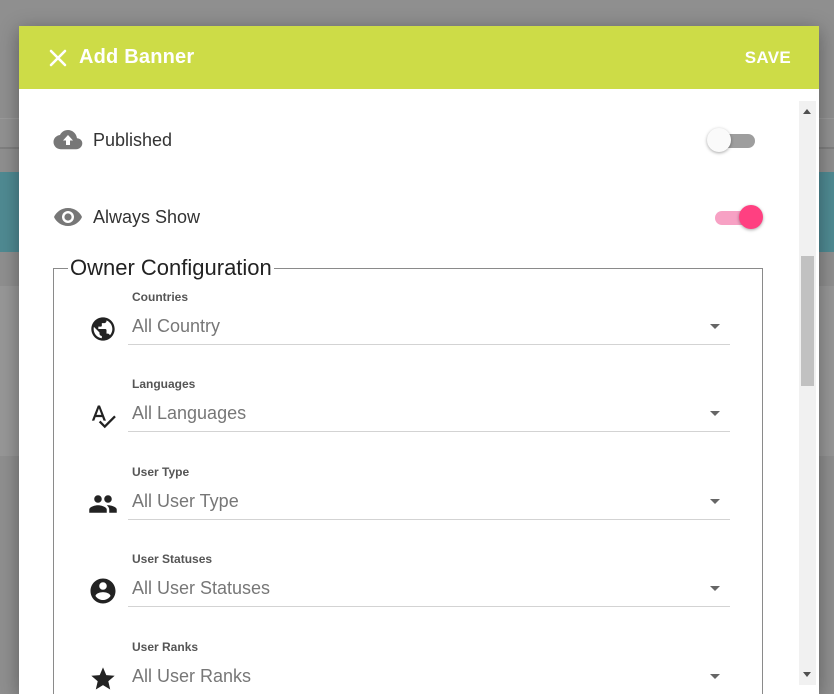 Image resolution: width=834 pixels, height=694 pixels. I want to click on user-type-select-value: All User Type, so click(185, 501).